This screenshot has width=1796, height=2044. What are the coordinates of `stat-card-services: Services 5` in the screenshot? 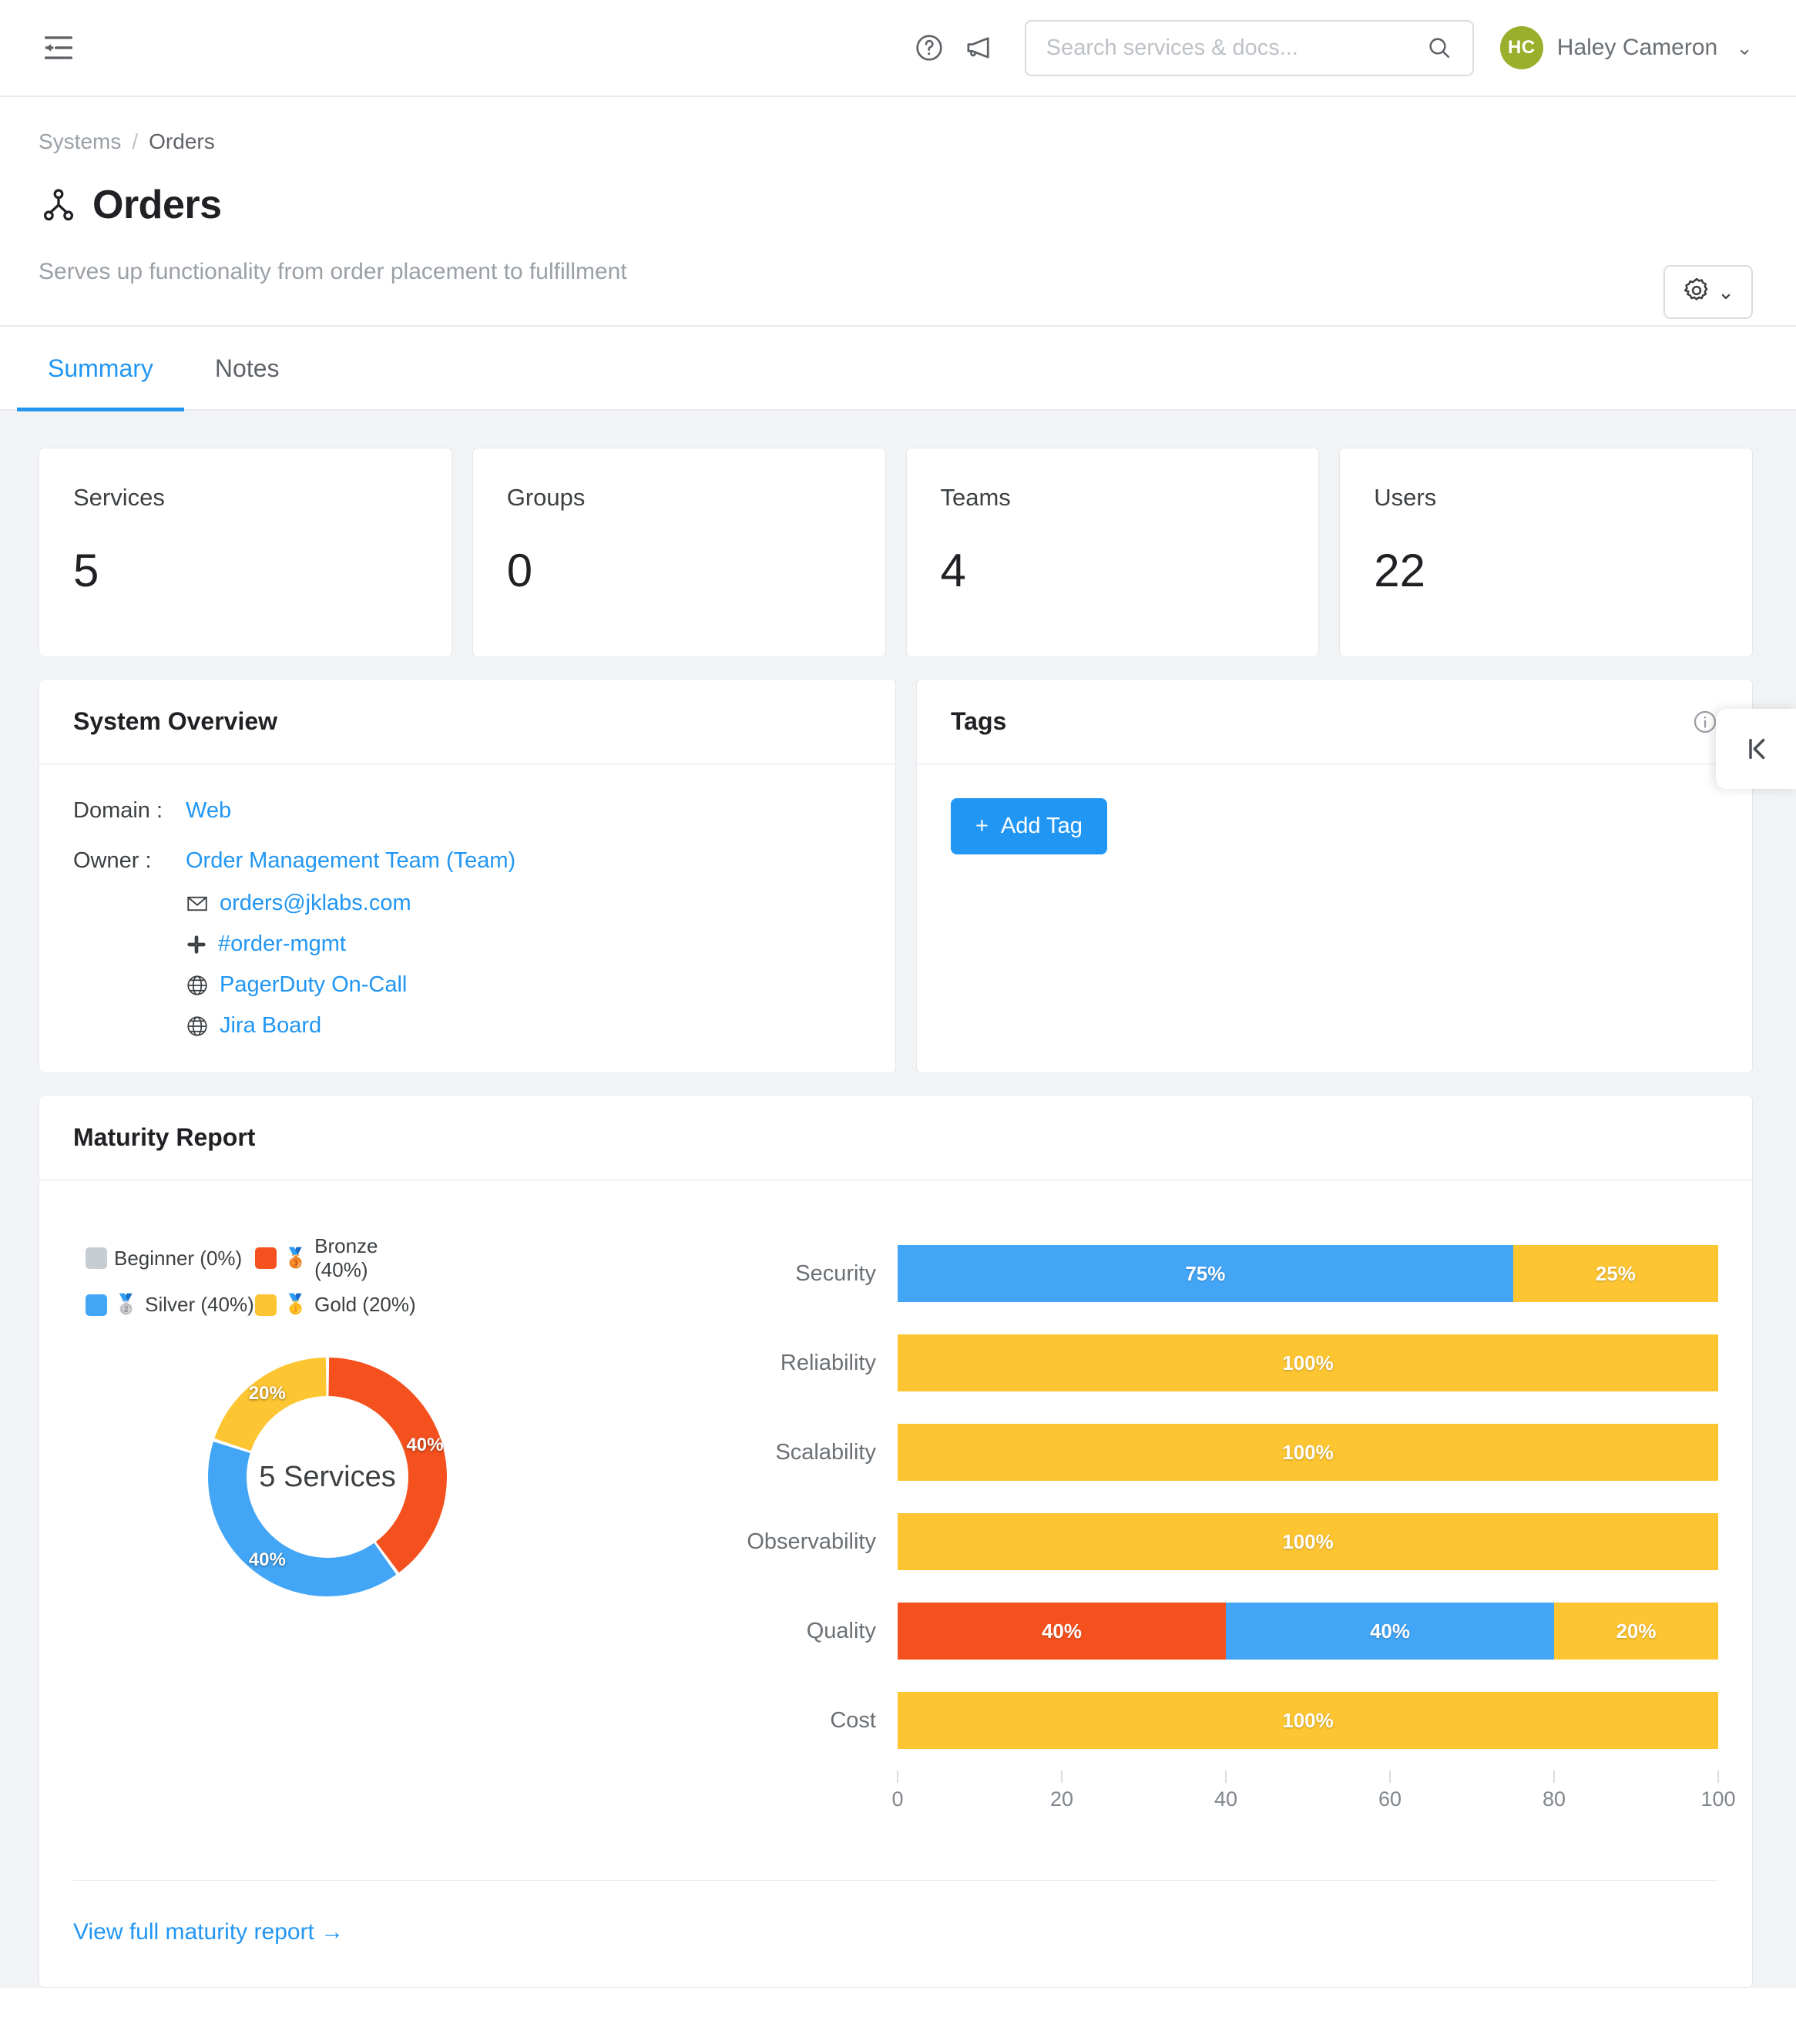 It's located at (245, 552).